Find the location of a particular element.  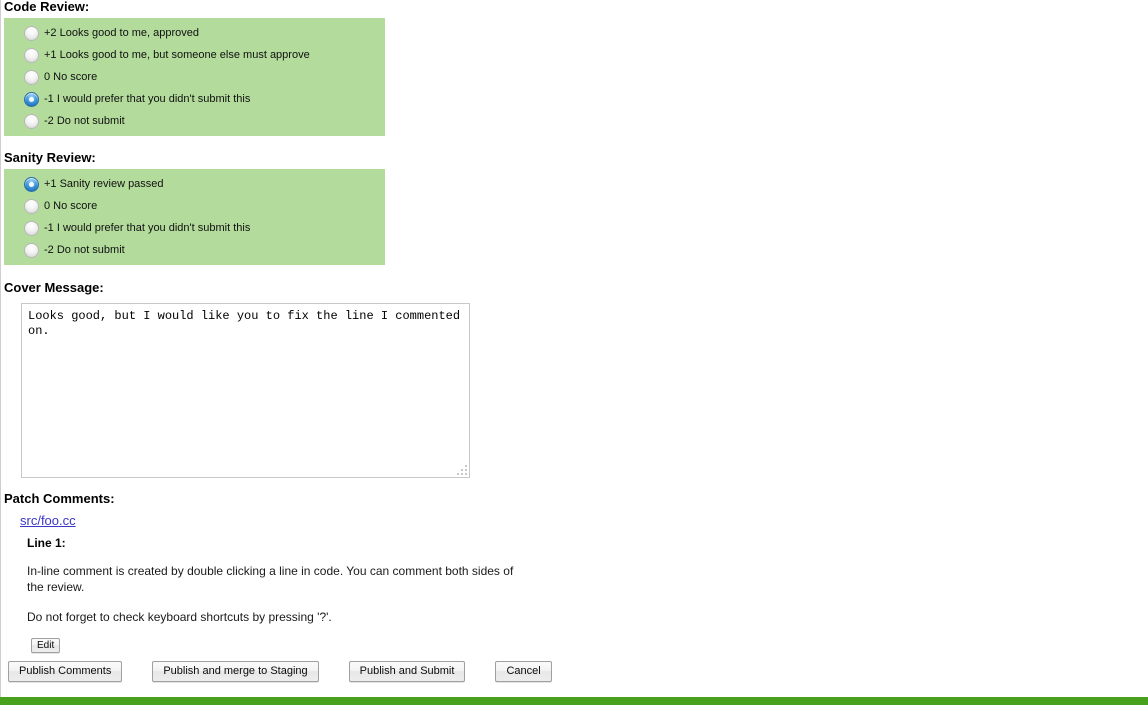

publish-and-merge-to-staging-button: Publish and merge to Staging is located at coordinates (235, 671).